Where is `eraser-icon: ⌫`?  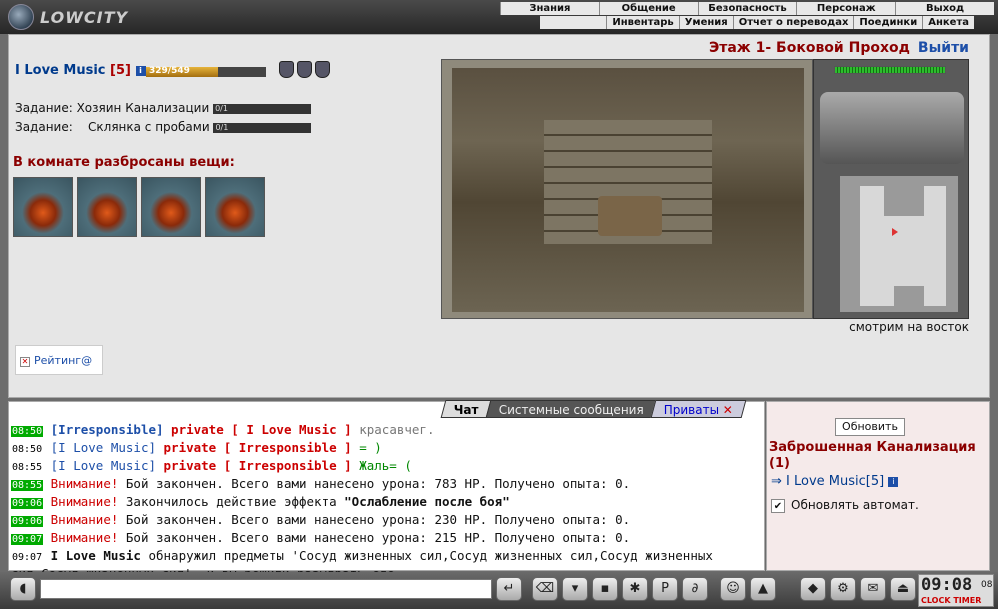 eraser-icon: ⌫ is located at coordinates (545, 589).